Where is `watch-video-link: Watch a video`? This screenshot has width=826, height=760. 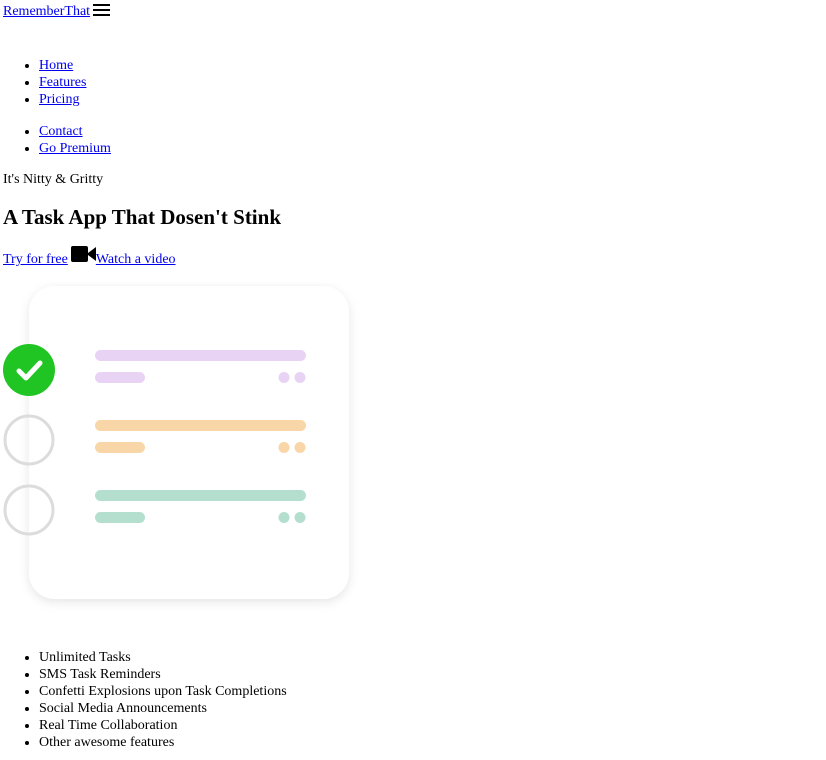 watch-video-link: Watch a video is located at coordinates (136, 259).